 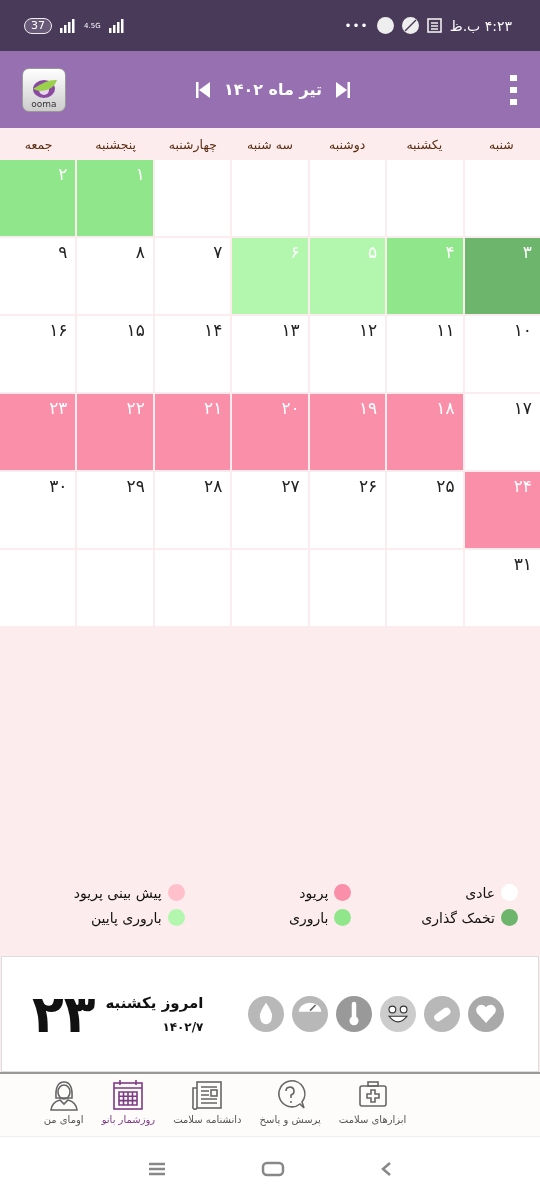 What do you see at coordinates (270, 144) in the screenshot?
I see `weekday-label: سه شنبه` at bounding box center [270, 144].